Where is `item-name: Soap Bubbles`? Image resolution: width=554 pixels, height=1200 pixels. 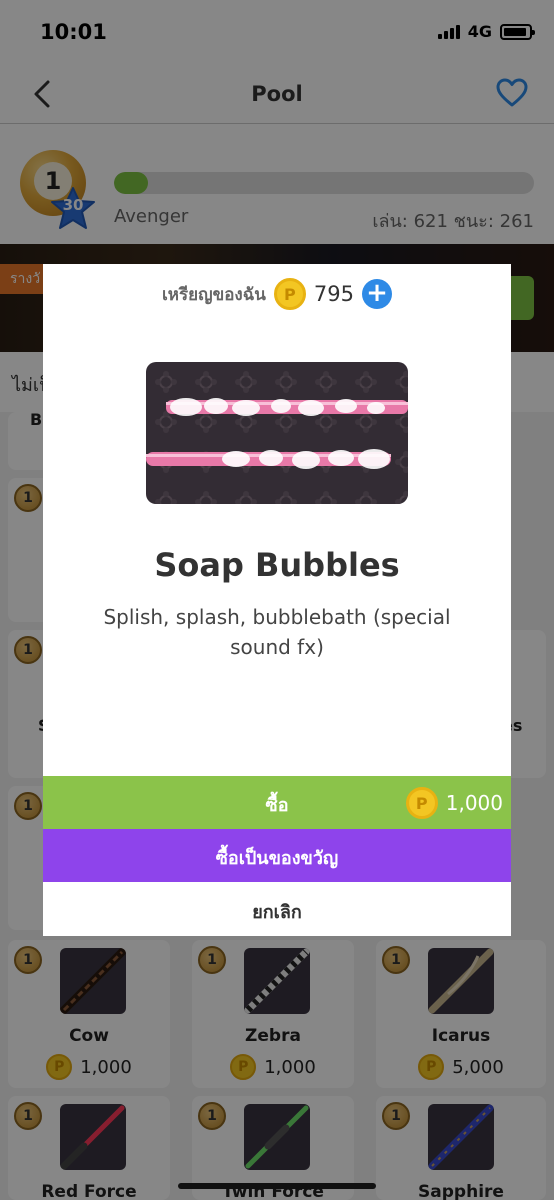 item-name: Soap Bubbles is located at coordinates (277, 565).